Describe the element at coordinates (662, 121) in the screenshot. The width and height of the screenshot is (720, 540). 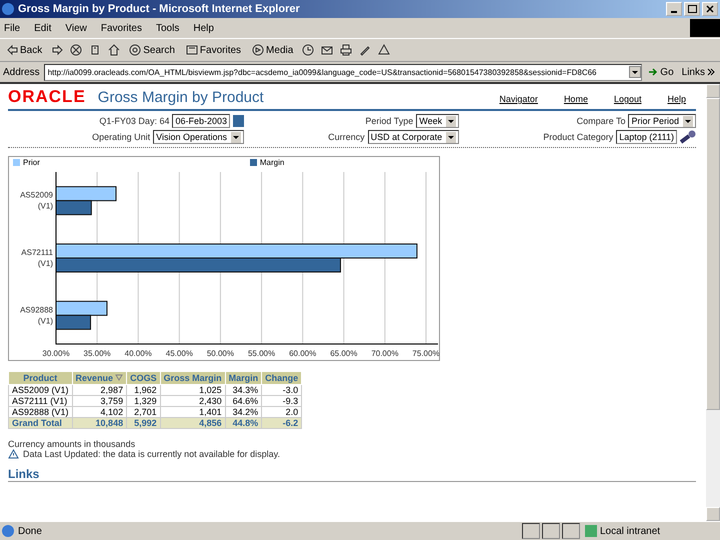
I see `dropdown: Prior Period` at that location.